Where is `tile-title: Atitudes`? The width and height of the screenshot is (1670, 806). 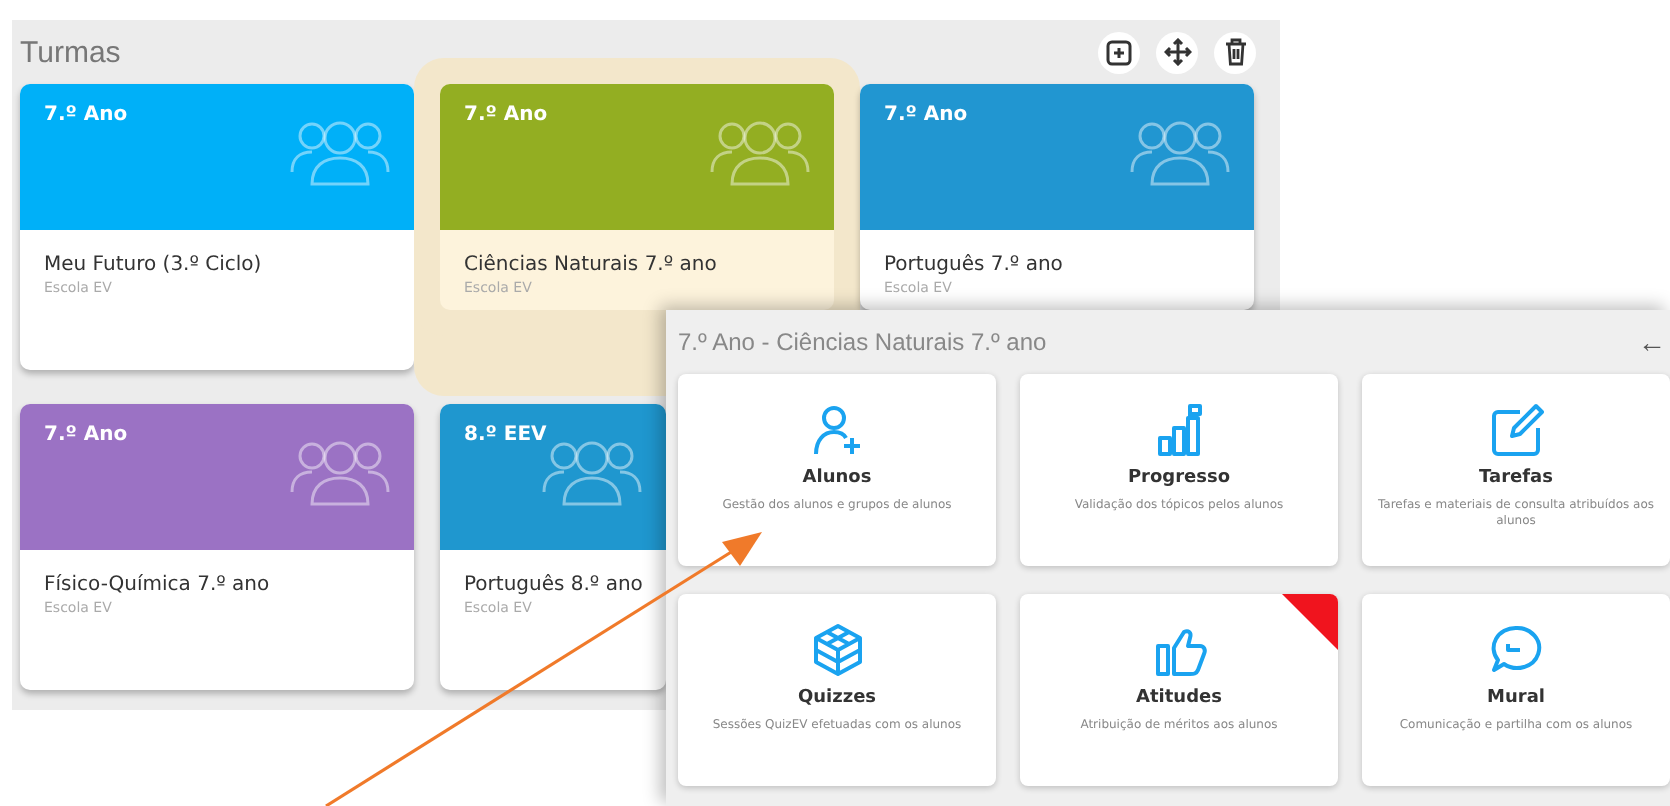 tile-title: Atitudes is located at coordinates (1179, 698).